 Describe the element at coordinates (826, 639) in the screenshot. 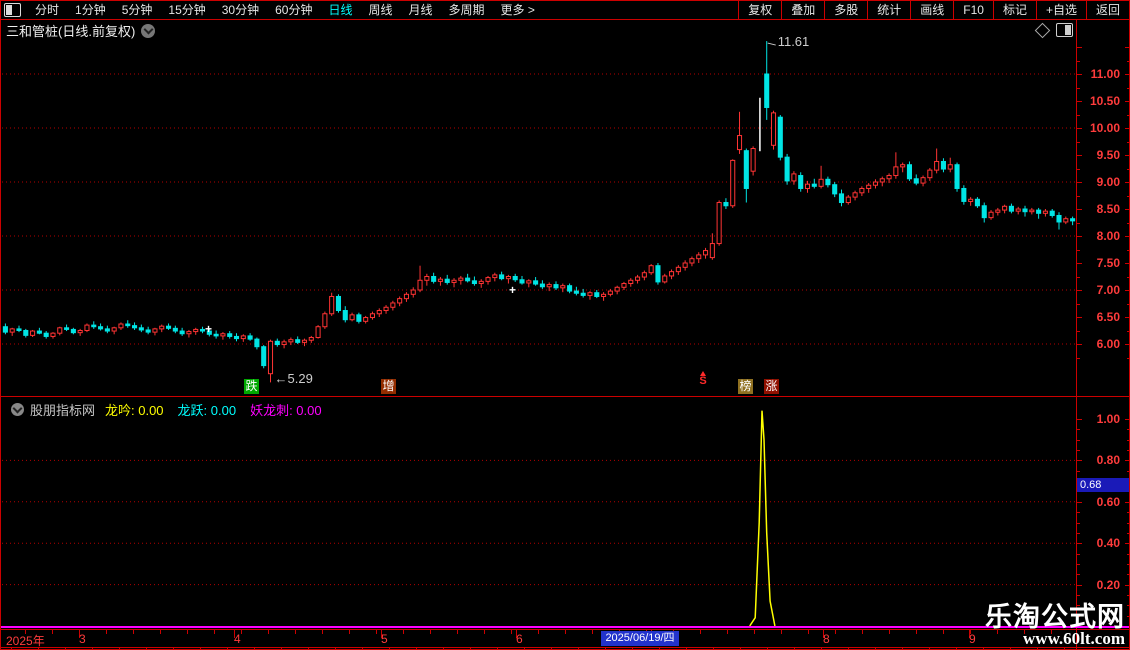

I see `x-axis-label: 8` at that location.